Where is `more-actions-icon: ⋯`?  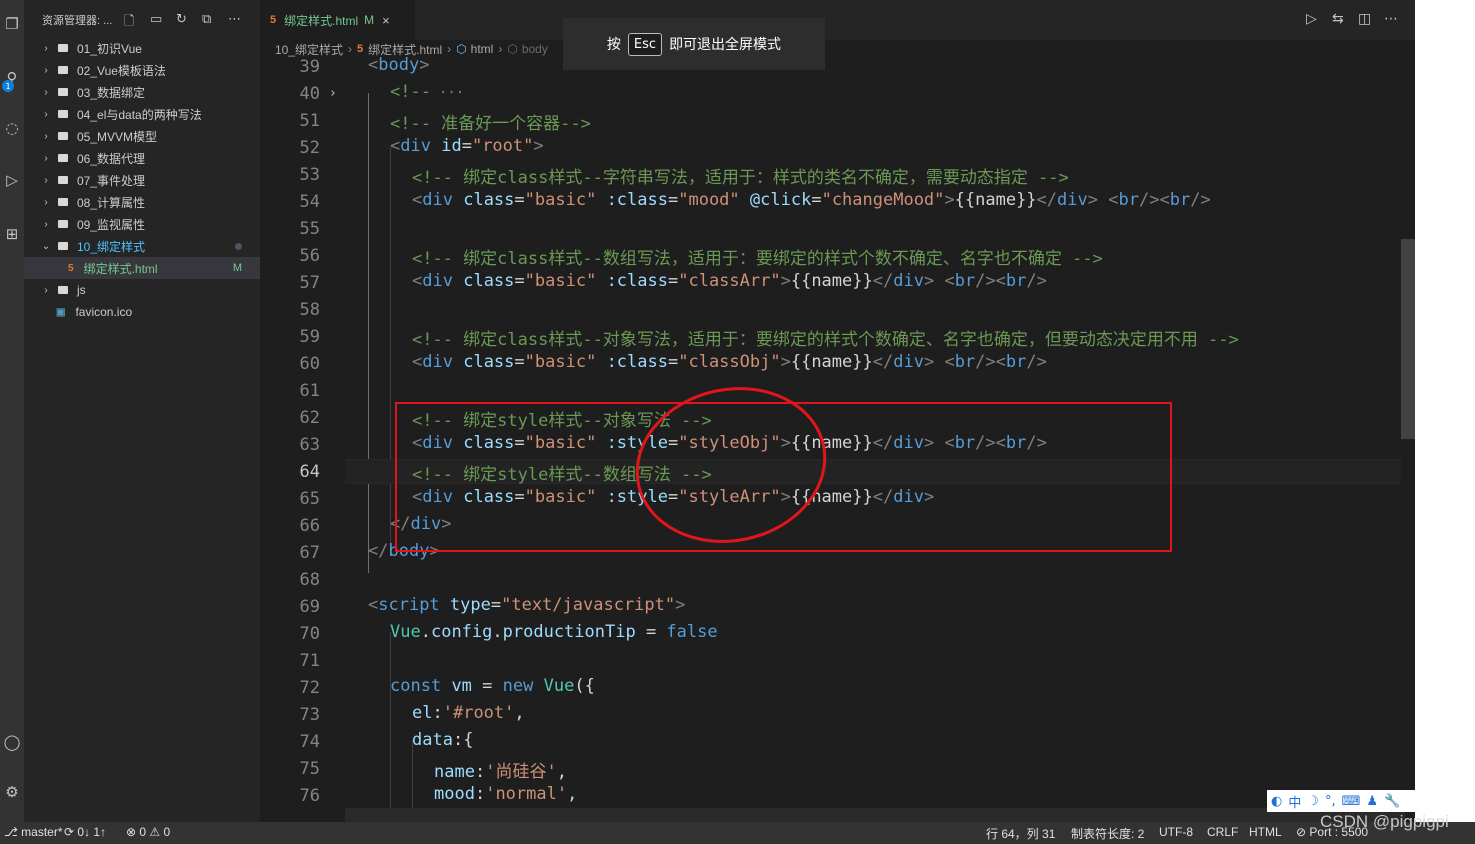 more-actions-icon: ⋯ is located at coordinates (234, 19).